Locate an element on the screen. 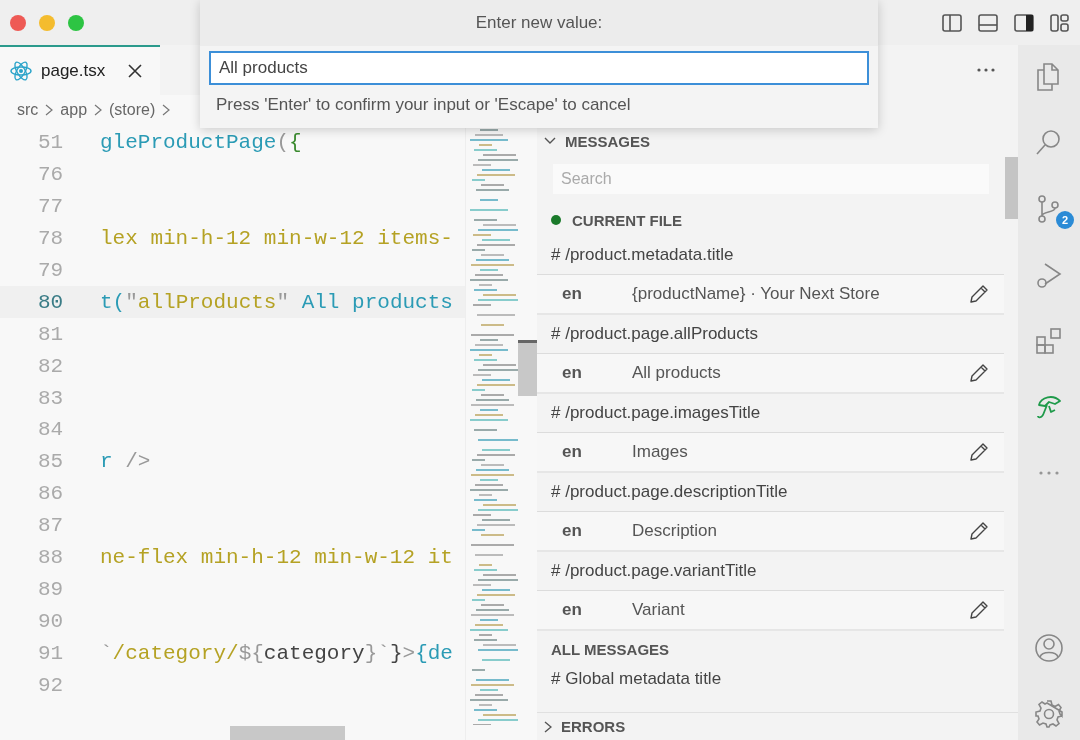  line-number: 79 is located at coordinates (51, 270).